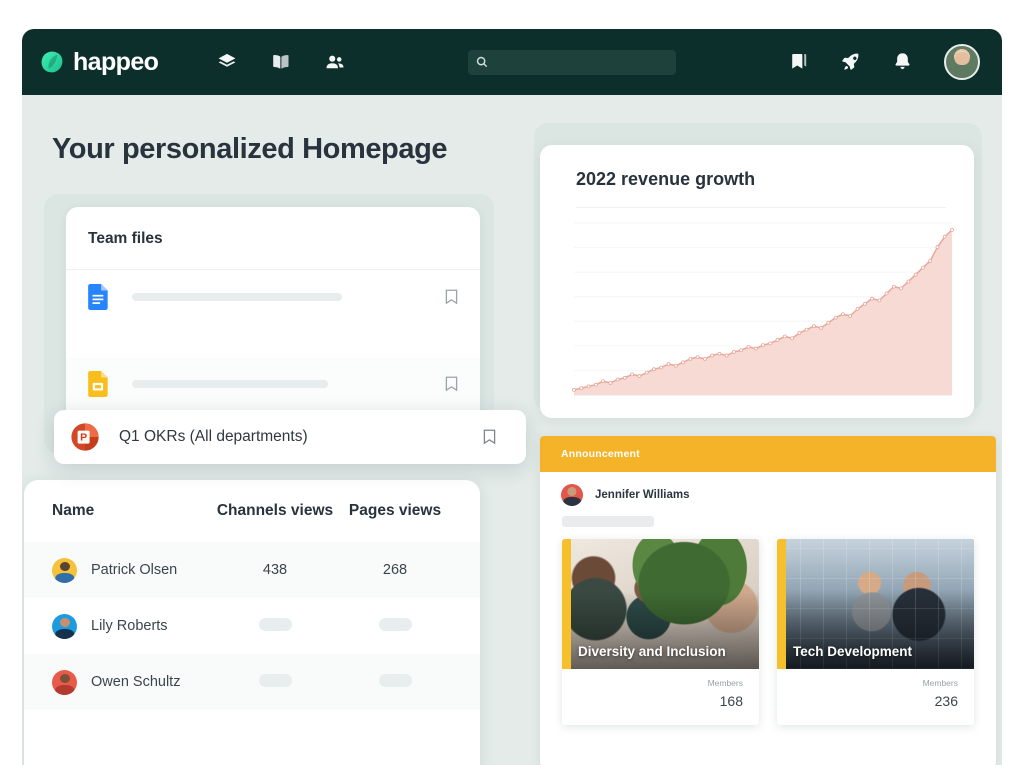 This screenshot has height=765, width=1024. I want to click on google-docs-icon, so click(99, 297).